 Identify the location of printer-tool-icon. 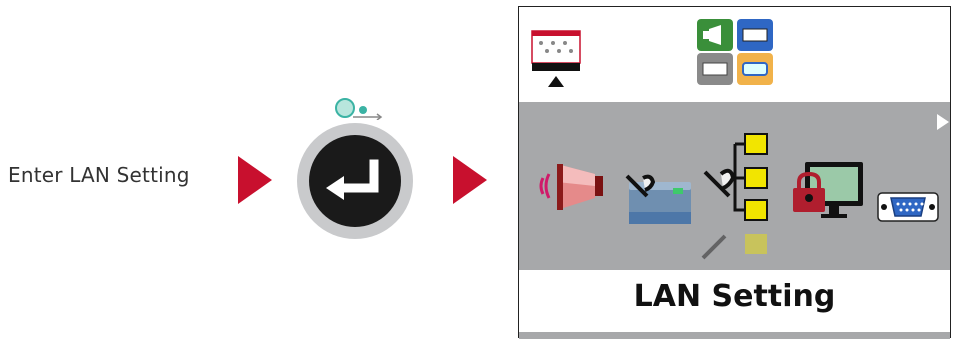
(659, 199).